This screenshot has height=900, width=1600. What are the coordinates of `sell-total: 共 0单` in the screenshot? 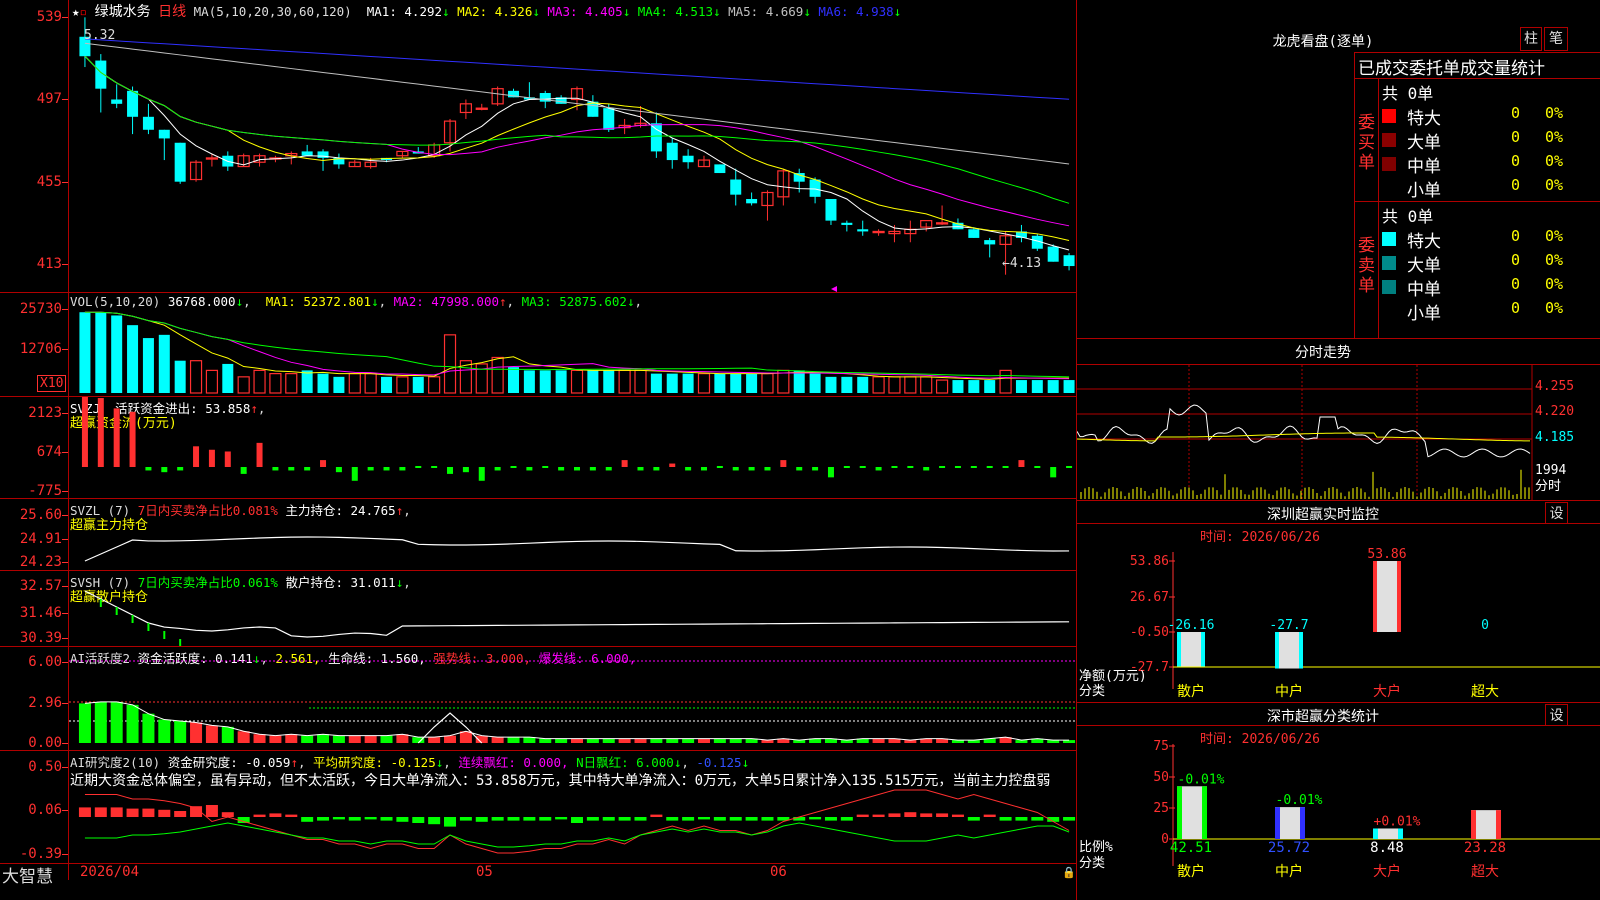 It's located at (1407, 215).